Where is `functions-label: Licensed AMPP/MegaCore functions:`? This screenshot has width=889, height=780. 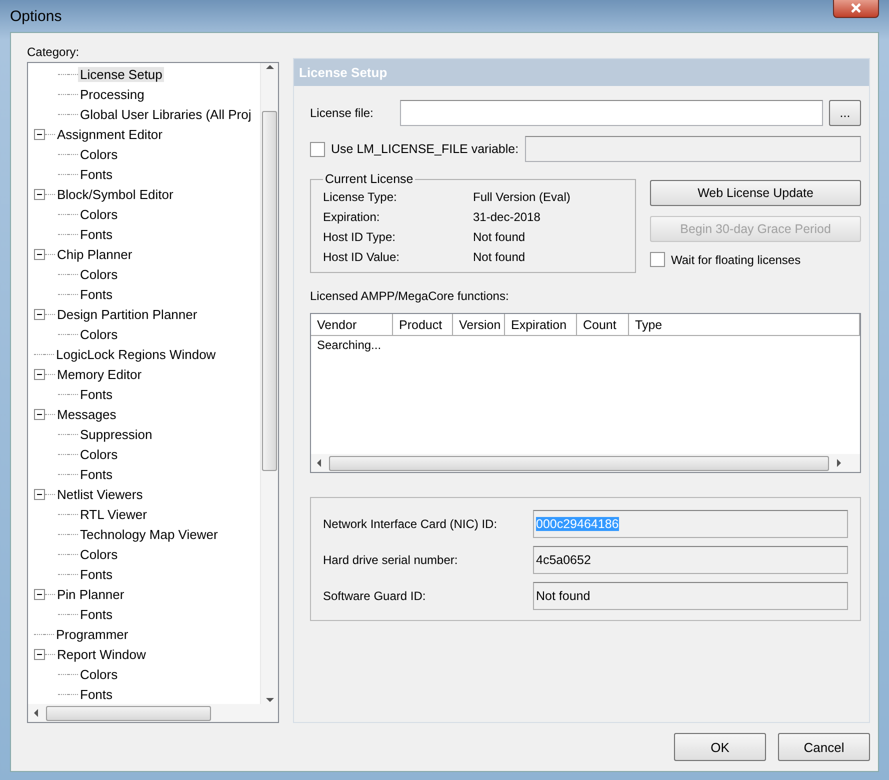
functions-label: Licensed AMPP/MegaCore functions: is located at coordinates (410, 296).